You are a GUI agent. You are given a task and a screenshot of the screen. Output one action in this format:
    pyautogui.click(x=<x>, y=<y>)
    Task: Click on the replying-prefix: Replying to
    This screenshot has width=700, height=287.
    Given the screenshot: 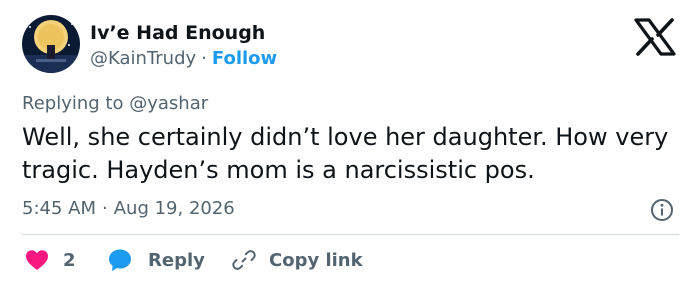 What is the action you would take?
    pyautogui.click(x=73, y=103)
    